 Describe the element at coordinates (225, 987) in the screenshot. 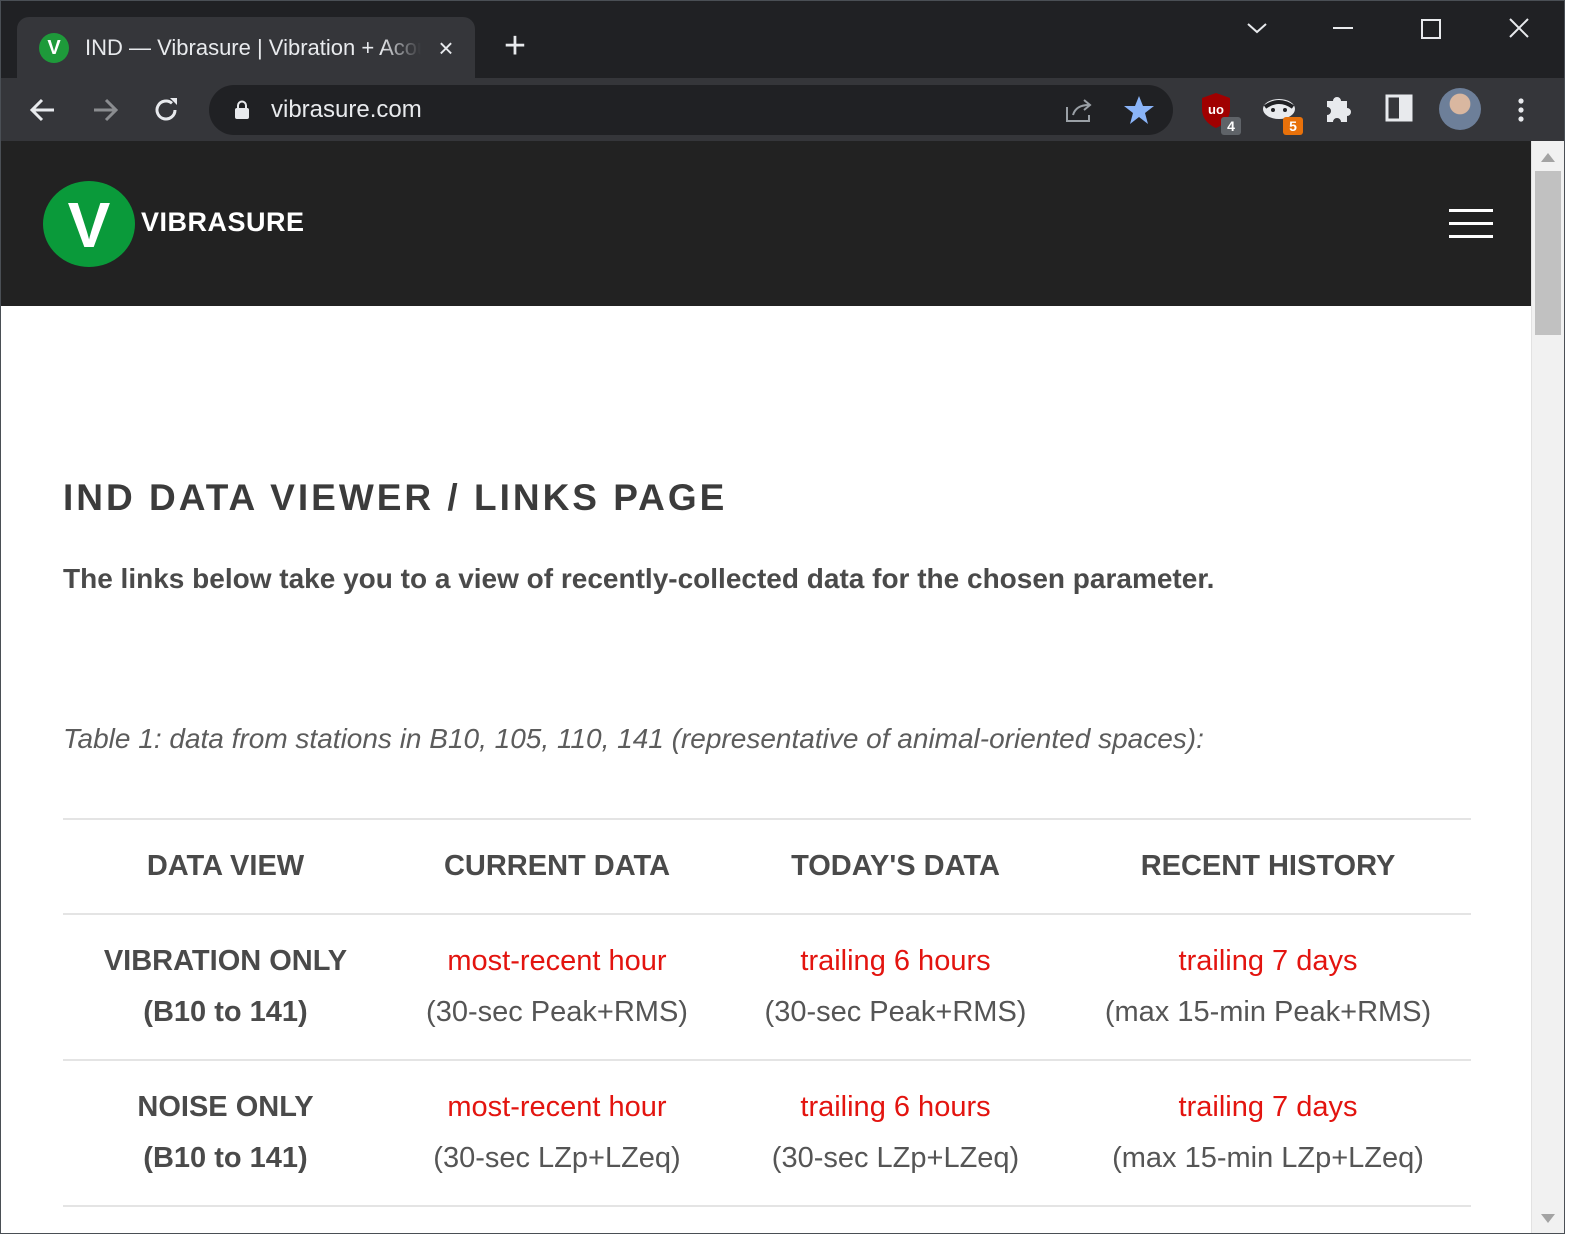

I see `row-header-cell: VIBRATION ONLY (B10 to 141)` at that location.